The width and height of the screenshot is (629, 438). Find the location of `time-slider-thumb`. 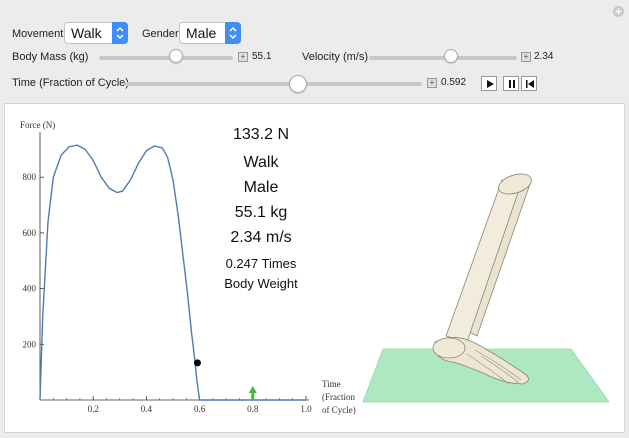

time-slider-thumb is located at coordinates (298, 84).